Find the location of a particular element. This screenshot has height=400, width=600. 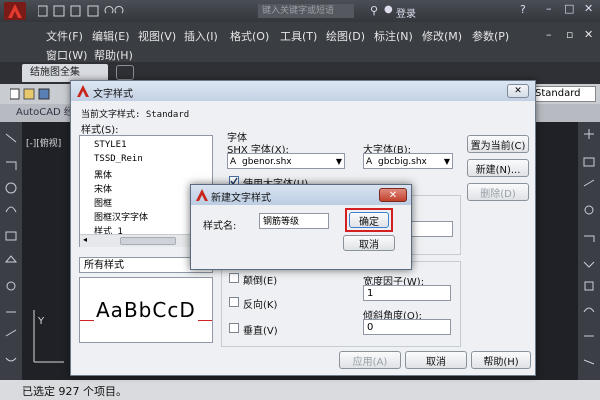

menu-file: 文件(F) is located at coordinates (64, 36).